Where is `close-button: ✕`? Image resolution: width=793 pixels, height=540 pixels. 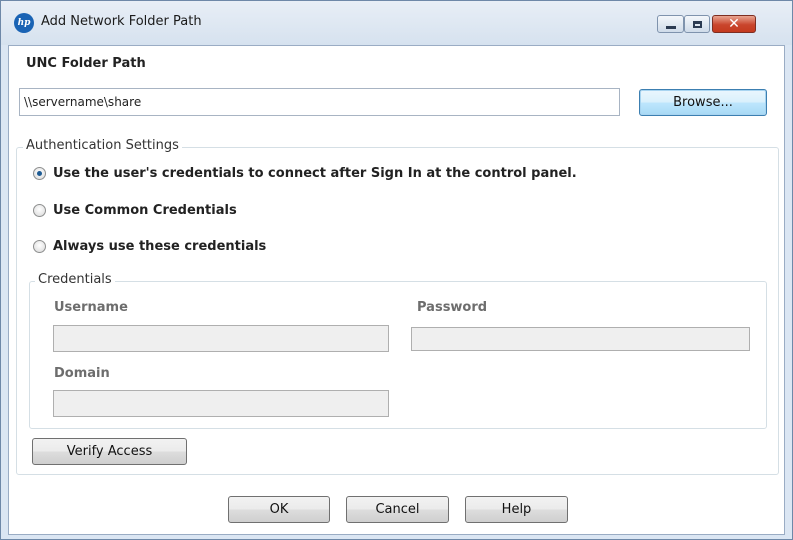
close-button: ✕ is located at coordinates (734, 24).